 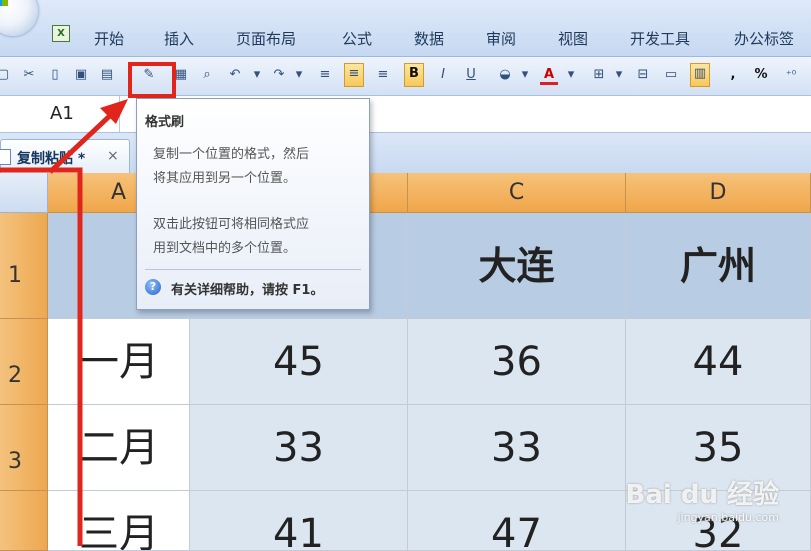 What do you see at coordinates (81, 75) in the screenshot?
I see `save-icon: ▣` at bounding box center [81, 75].